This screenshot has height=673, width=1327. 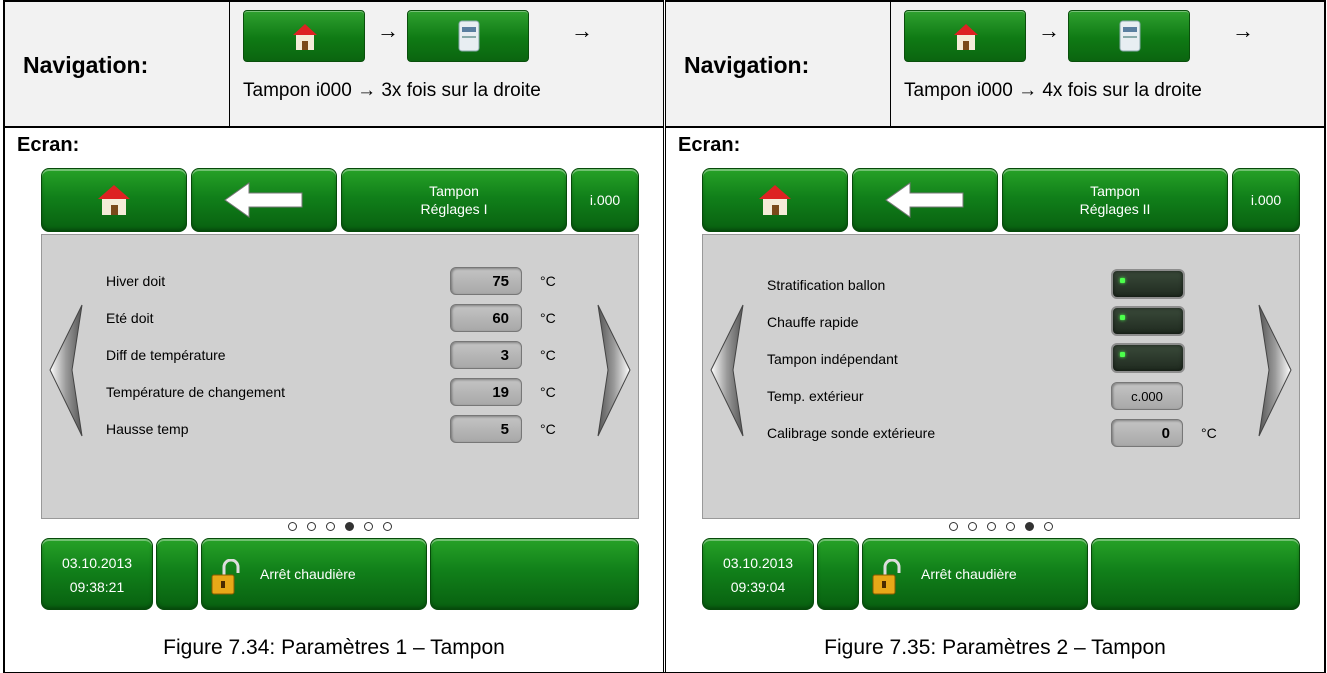 What do you see at coordinates (486, 392) in the screenshot?
I see `setting-value: 19` at bounding box center [486, 392].